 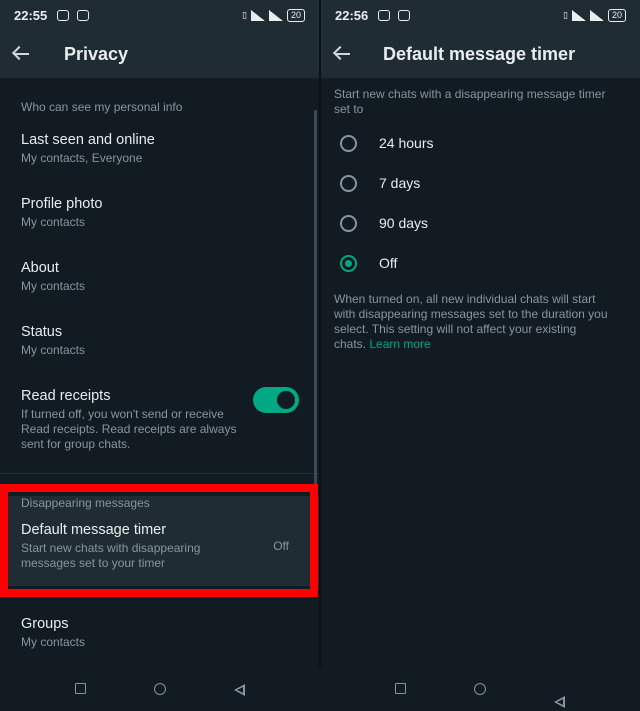 I want to click on option-24-hours: 24 hours, so click(x=480, y=143).